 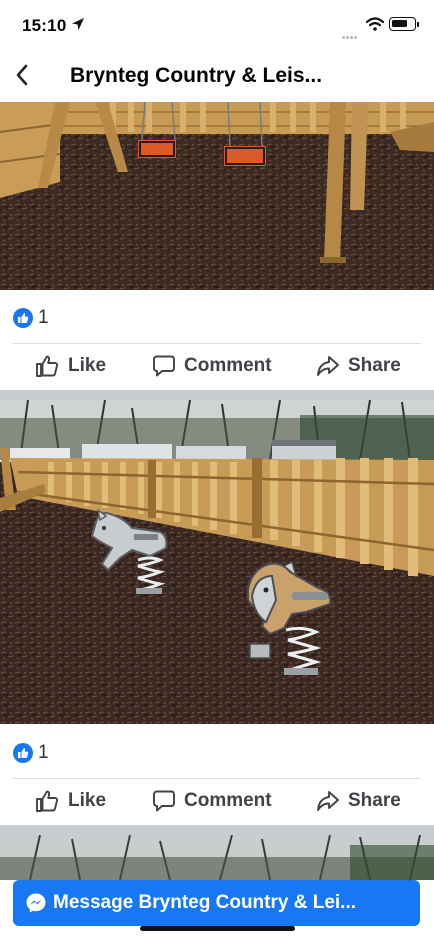 I want to click on back-button, so click(x=22, y=75).